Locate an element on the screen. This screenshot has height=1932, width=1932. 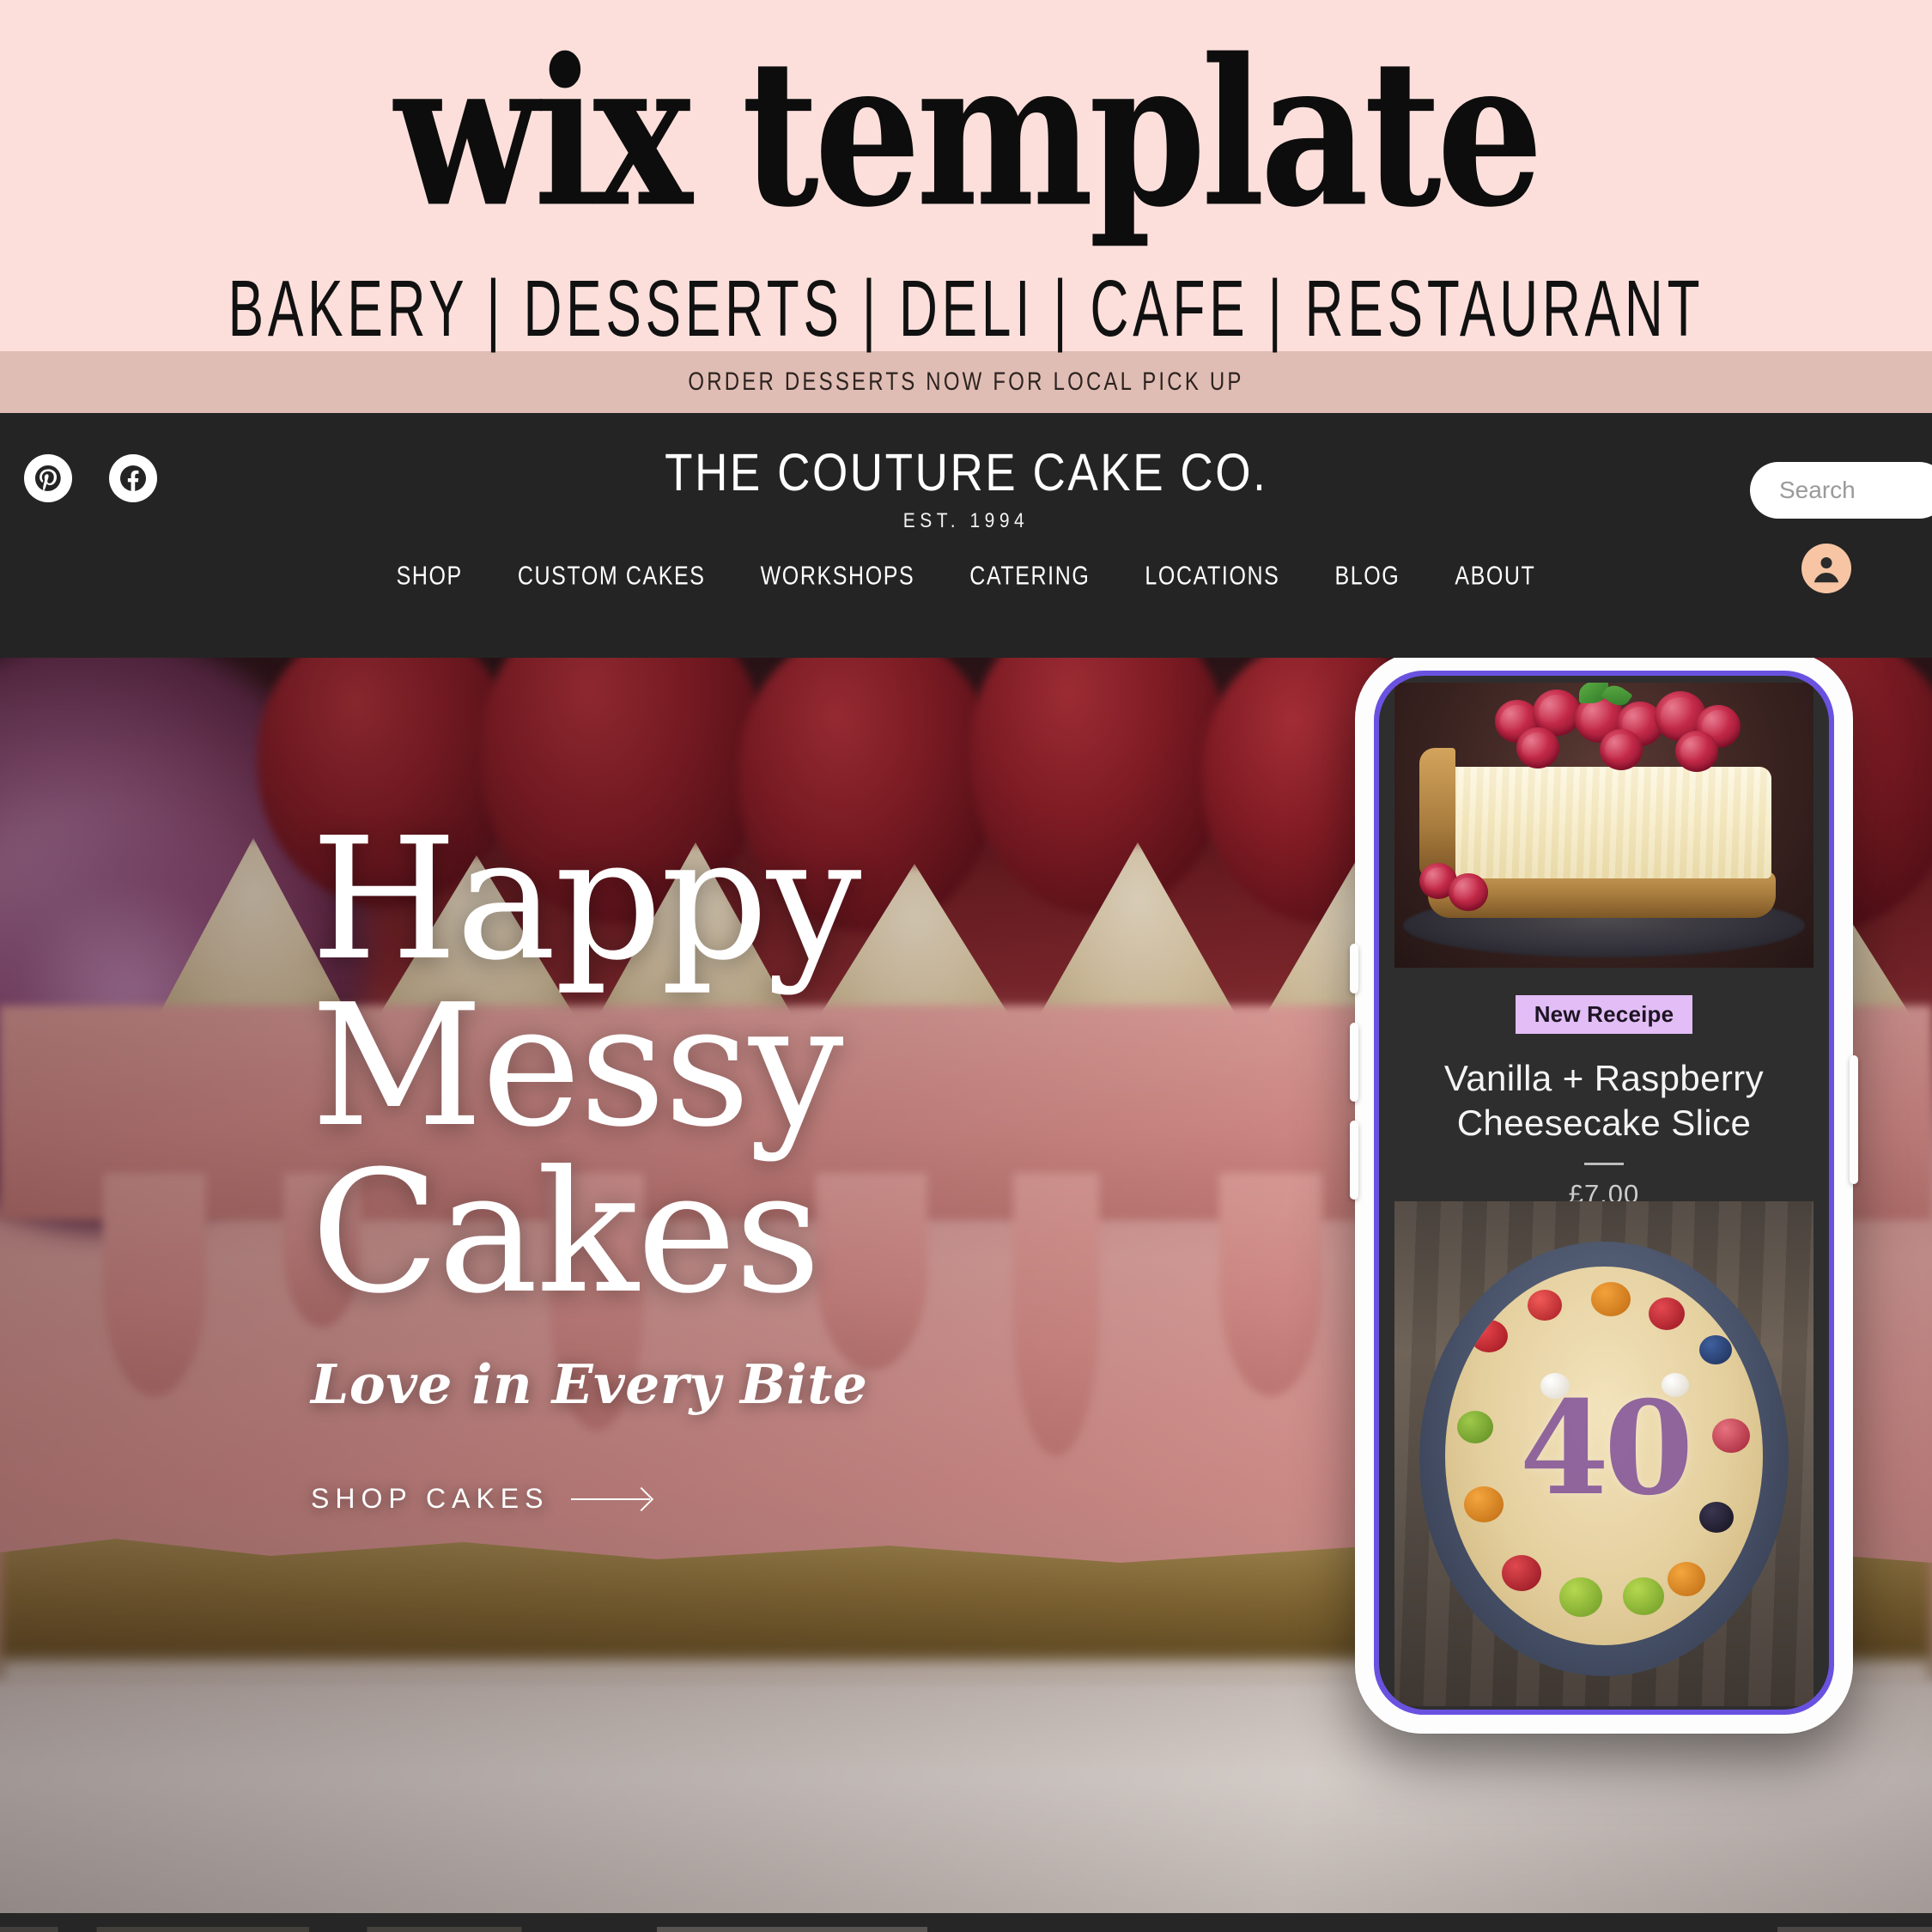
nav-item-catering: CATERING is located at coordinates (1030, 577).